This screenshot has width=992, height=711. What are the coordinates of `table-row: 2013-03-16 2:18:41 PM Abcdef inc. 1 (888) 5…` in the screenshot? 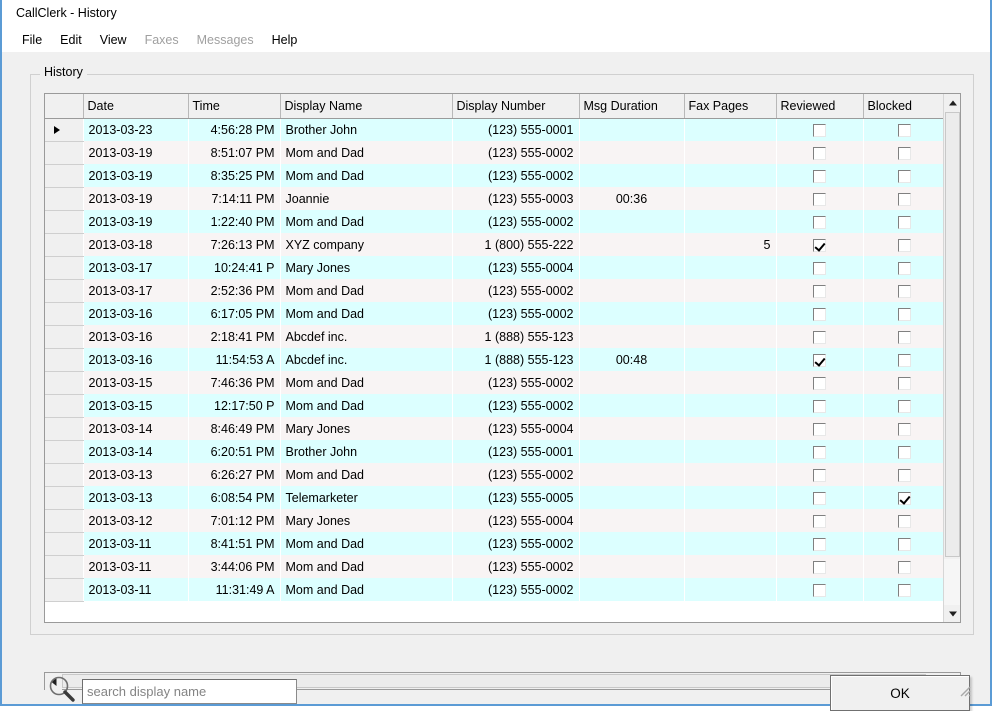 It's located at (495, 337).